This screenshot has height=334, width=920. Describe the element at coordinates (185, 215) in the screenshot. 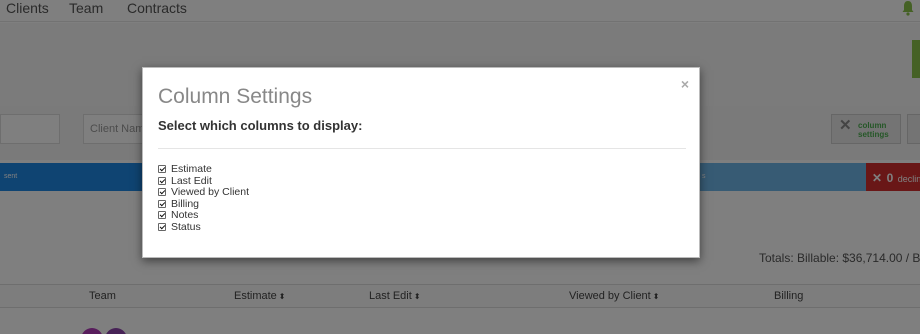

I see `column-option-label: Notes` at that location.